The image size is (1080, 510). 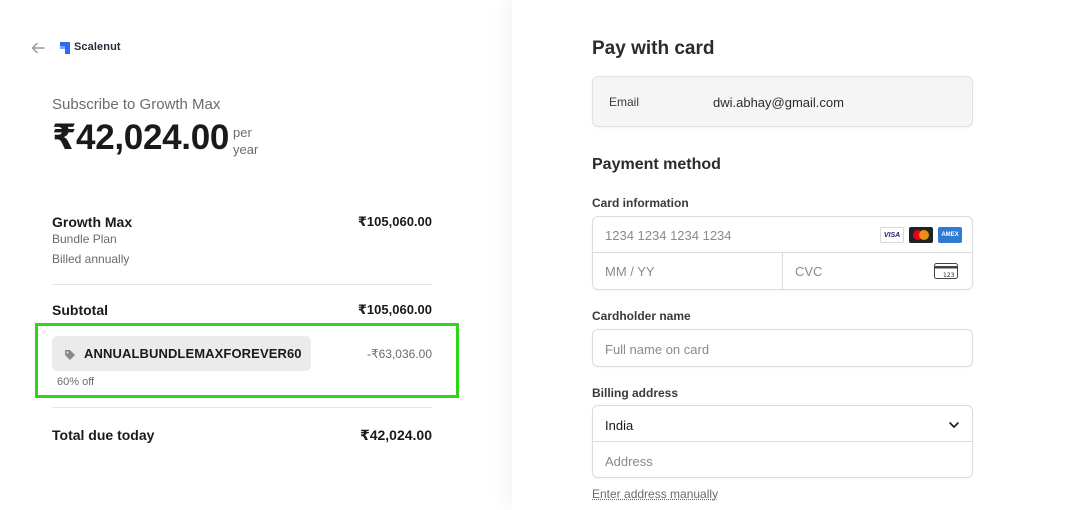 I want to click on enter-address-manually-link: Enter address manually, so click(x=655, y=494).